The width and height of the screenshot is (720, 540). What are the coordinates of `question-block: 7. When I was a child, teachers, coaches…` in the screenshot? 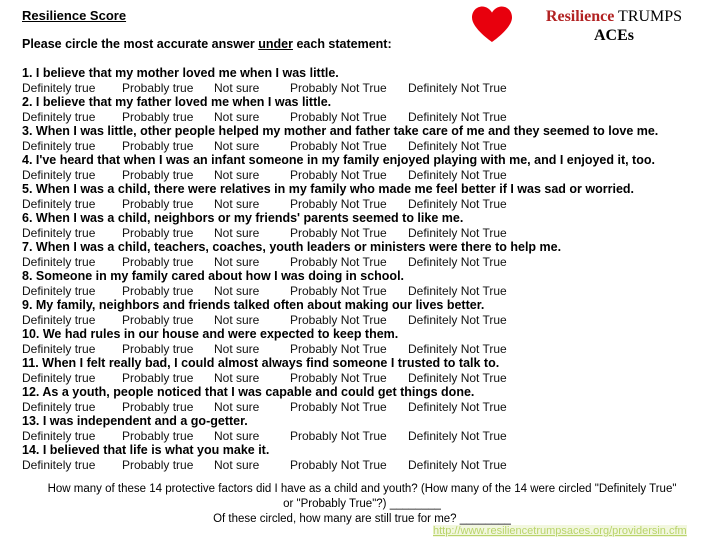 It's located at (367, 254).